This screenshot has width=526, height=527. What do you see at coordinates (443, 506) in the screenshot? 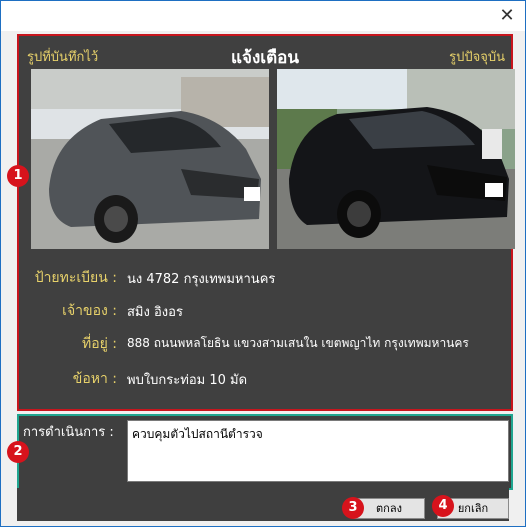
I see `badge-4: 4` at bounding box center [443, 506].